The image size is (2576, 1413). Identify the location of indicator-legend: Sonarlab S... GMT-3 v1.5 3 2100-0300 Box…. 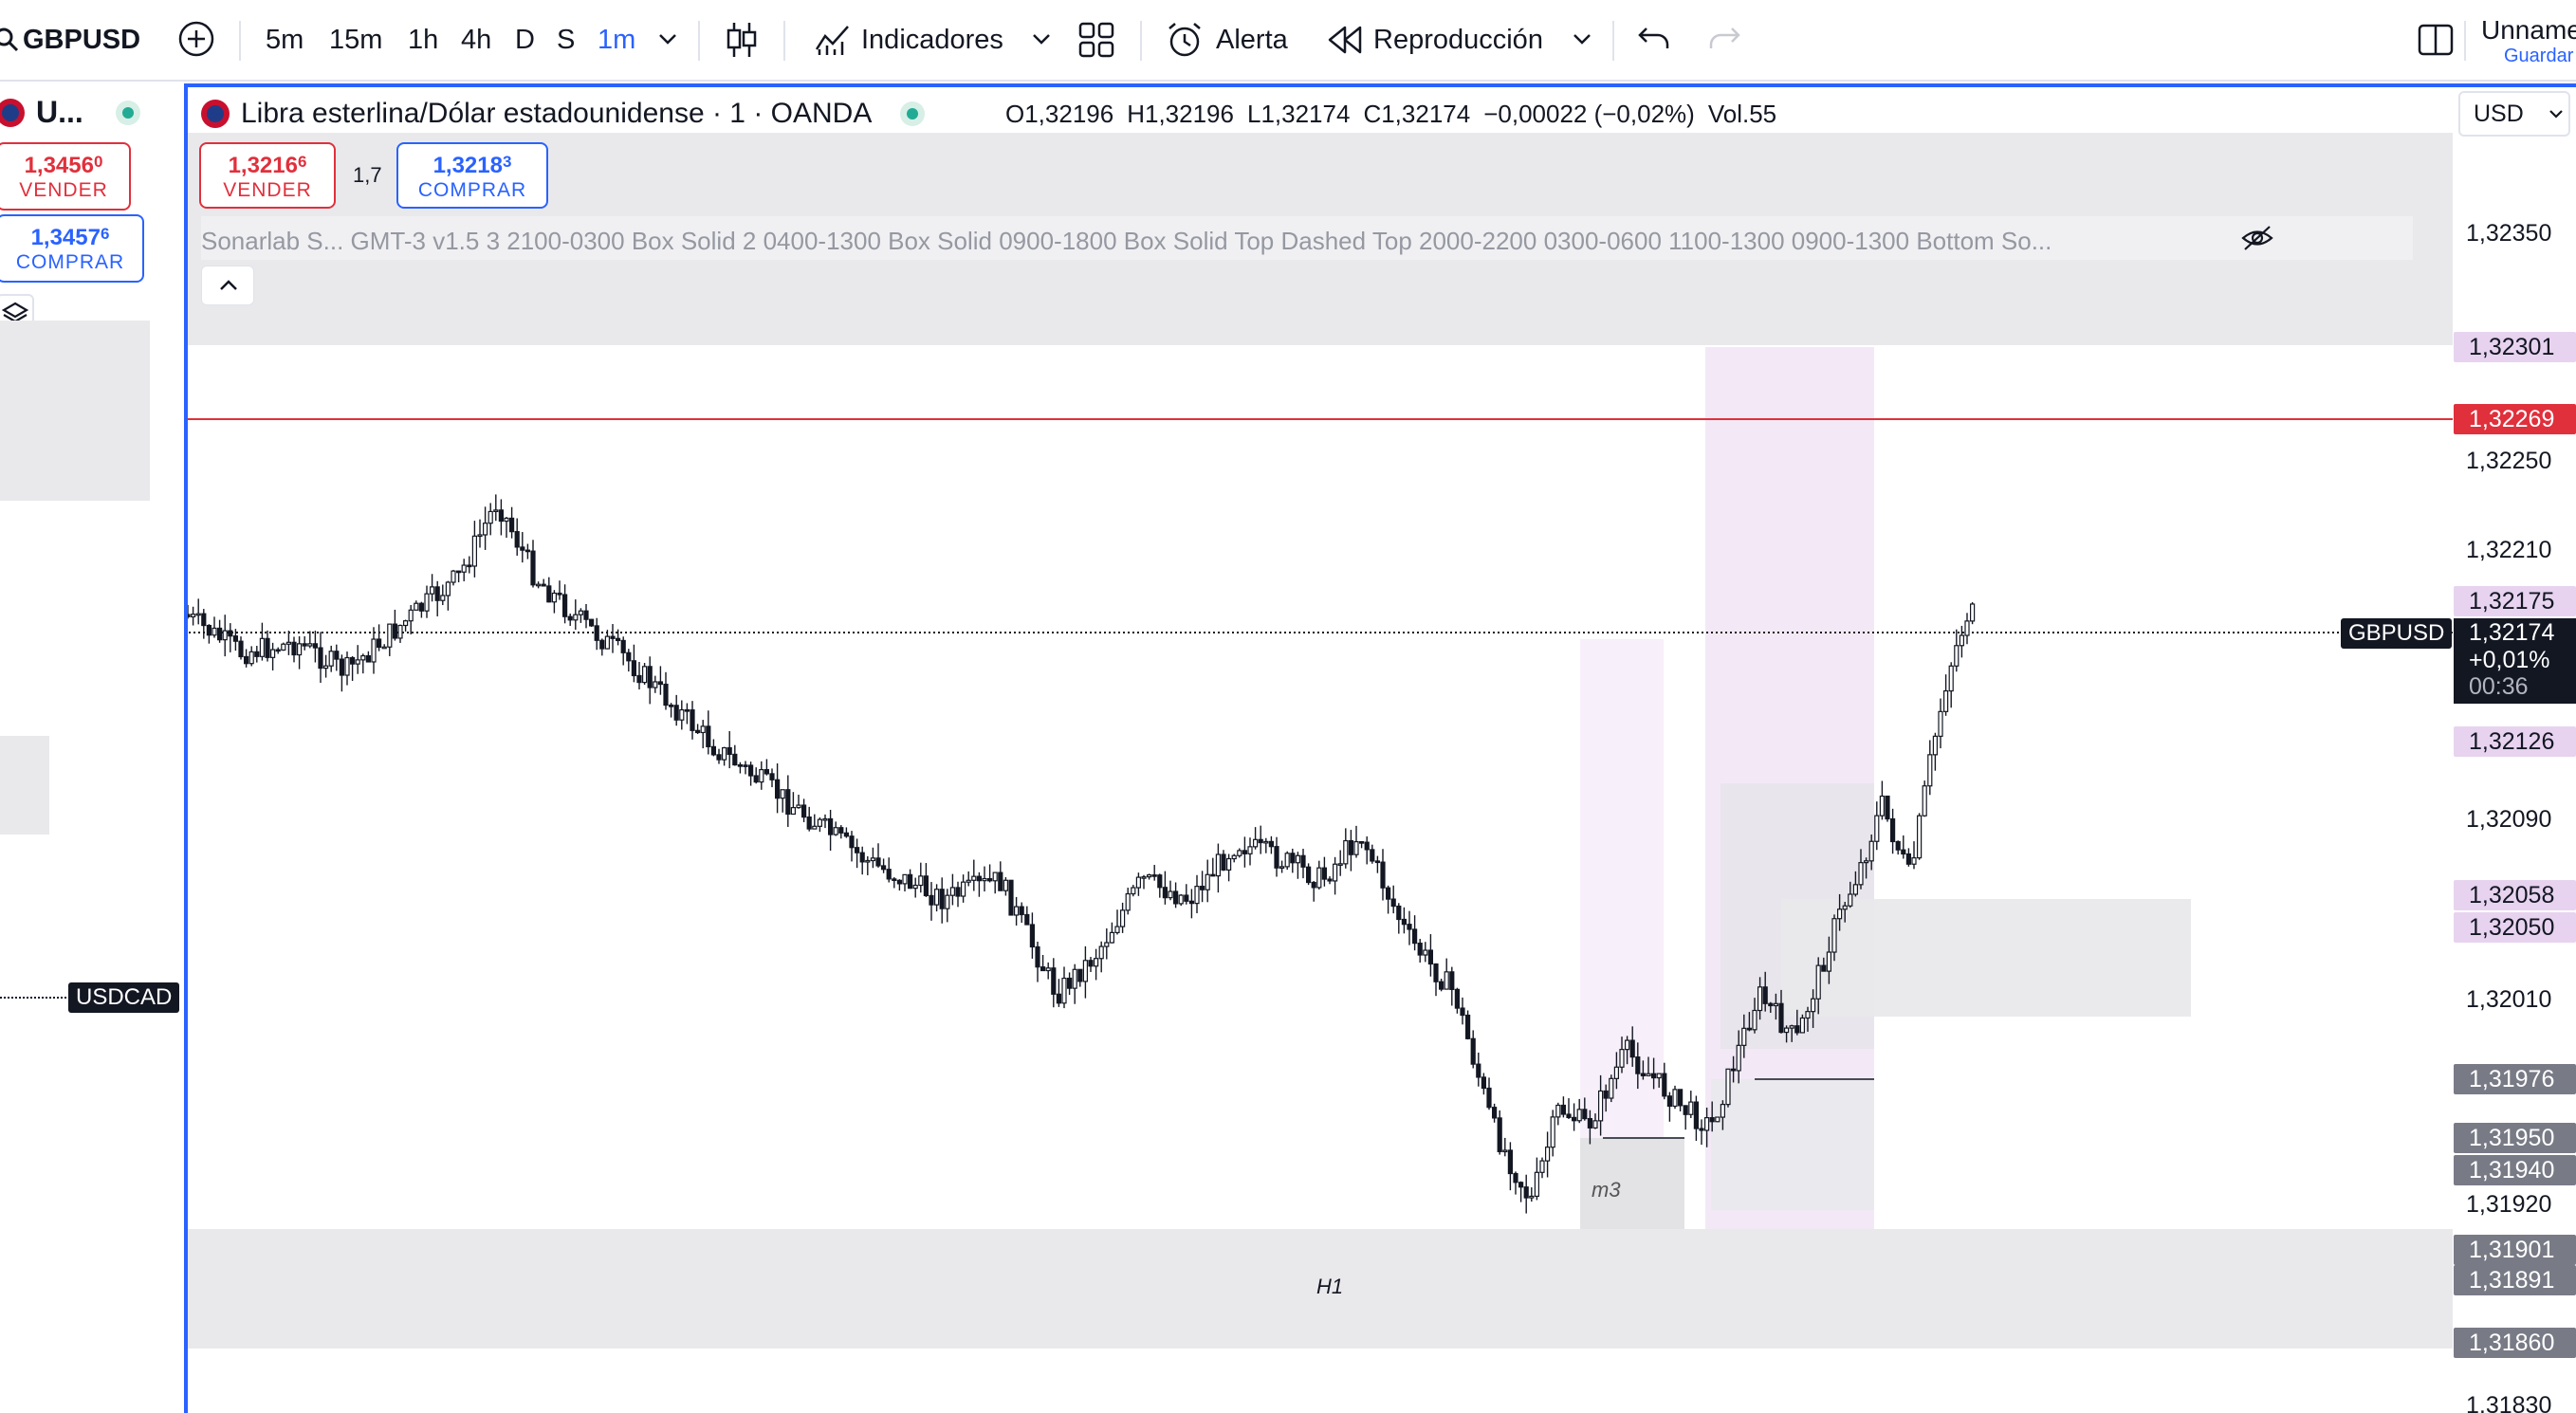
(1126, 241).